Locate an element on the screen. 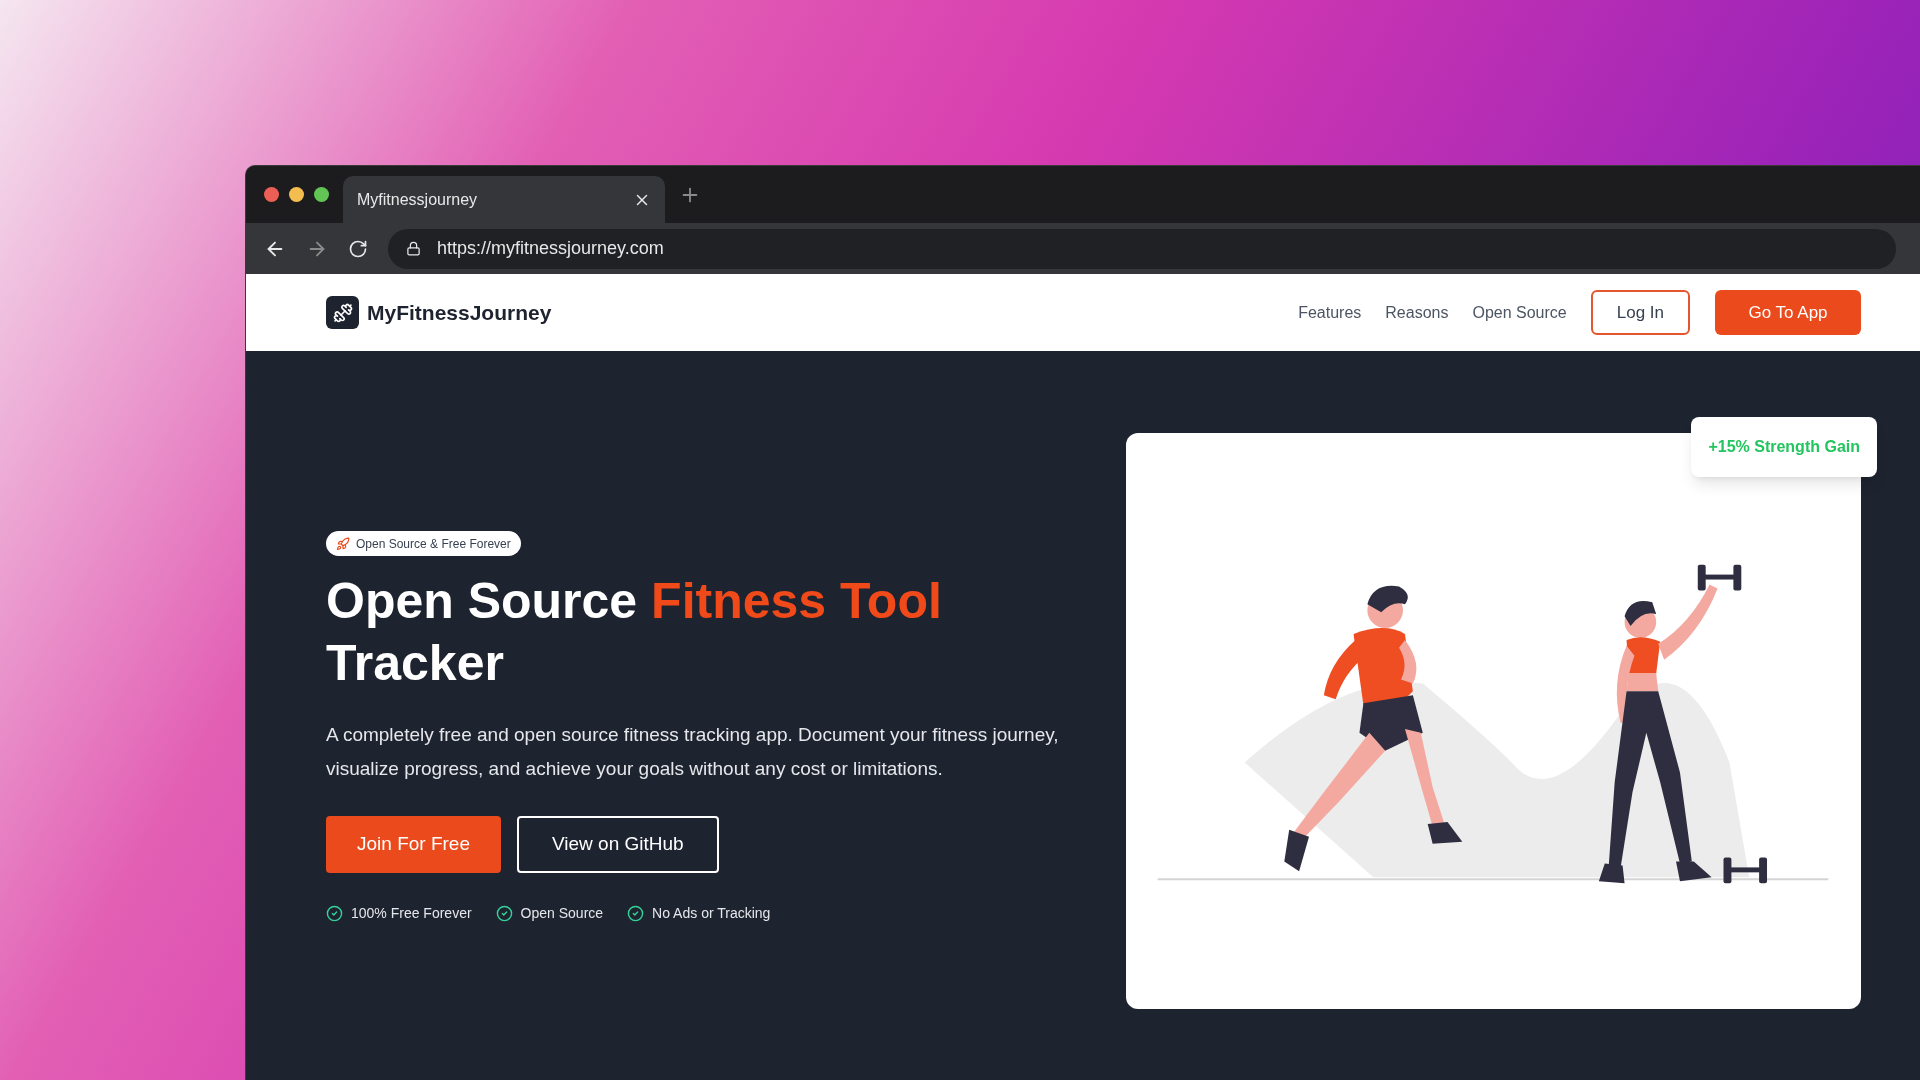 This screenshot has width=1920, height=1080. nav-link: Features is located at coordinates (1330, 312).